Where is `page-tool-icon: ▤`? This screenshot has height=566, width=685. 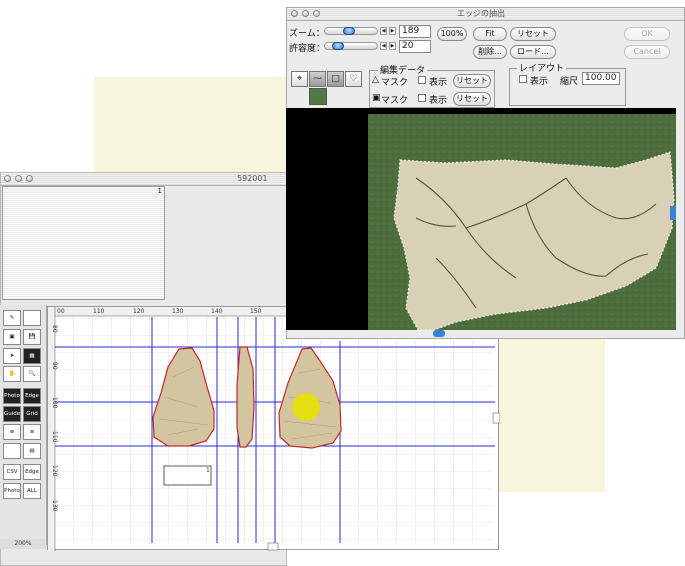 page-tool-icon: ▤ is located at coordinates (32, 451).